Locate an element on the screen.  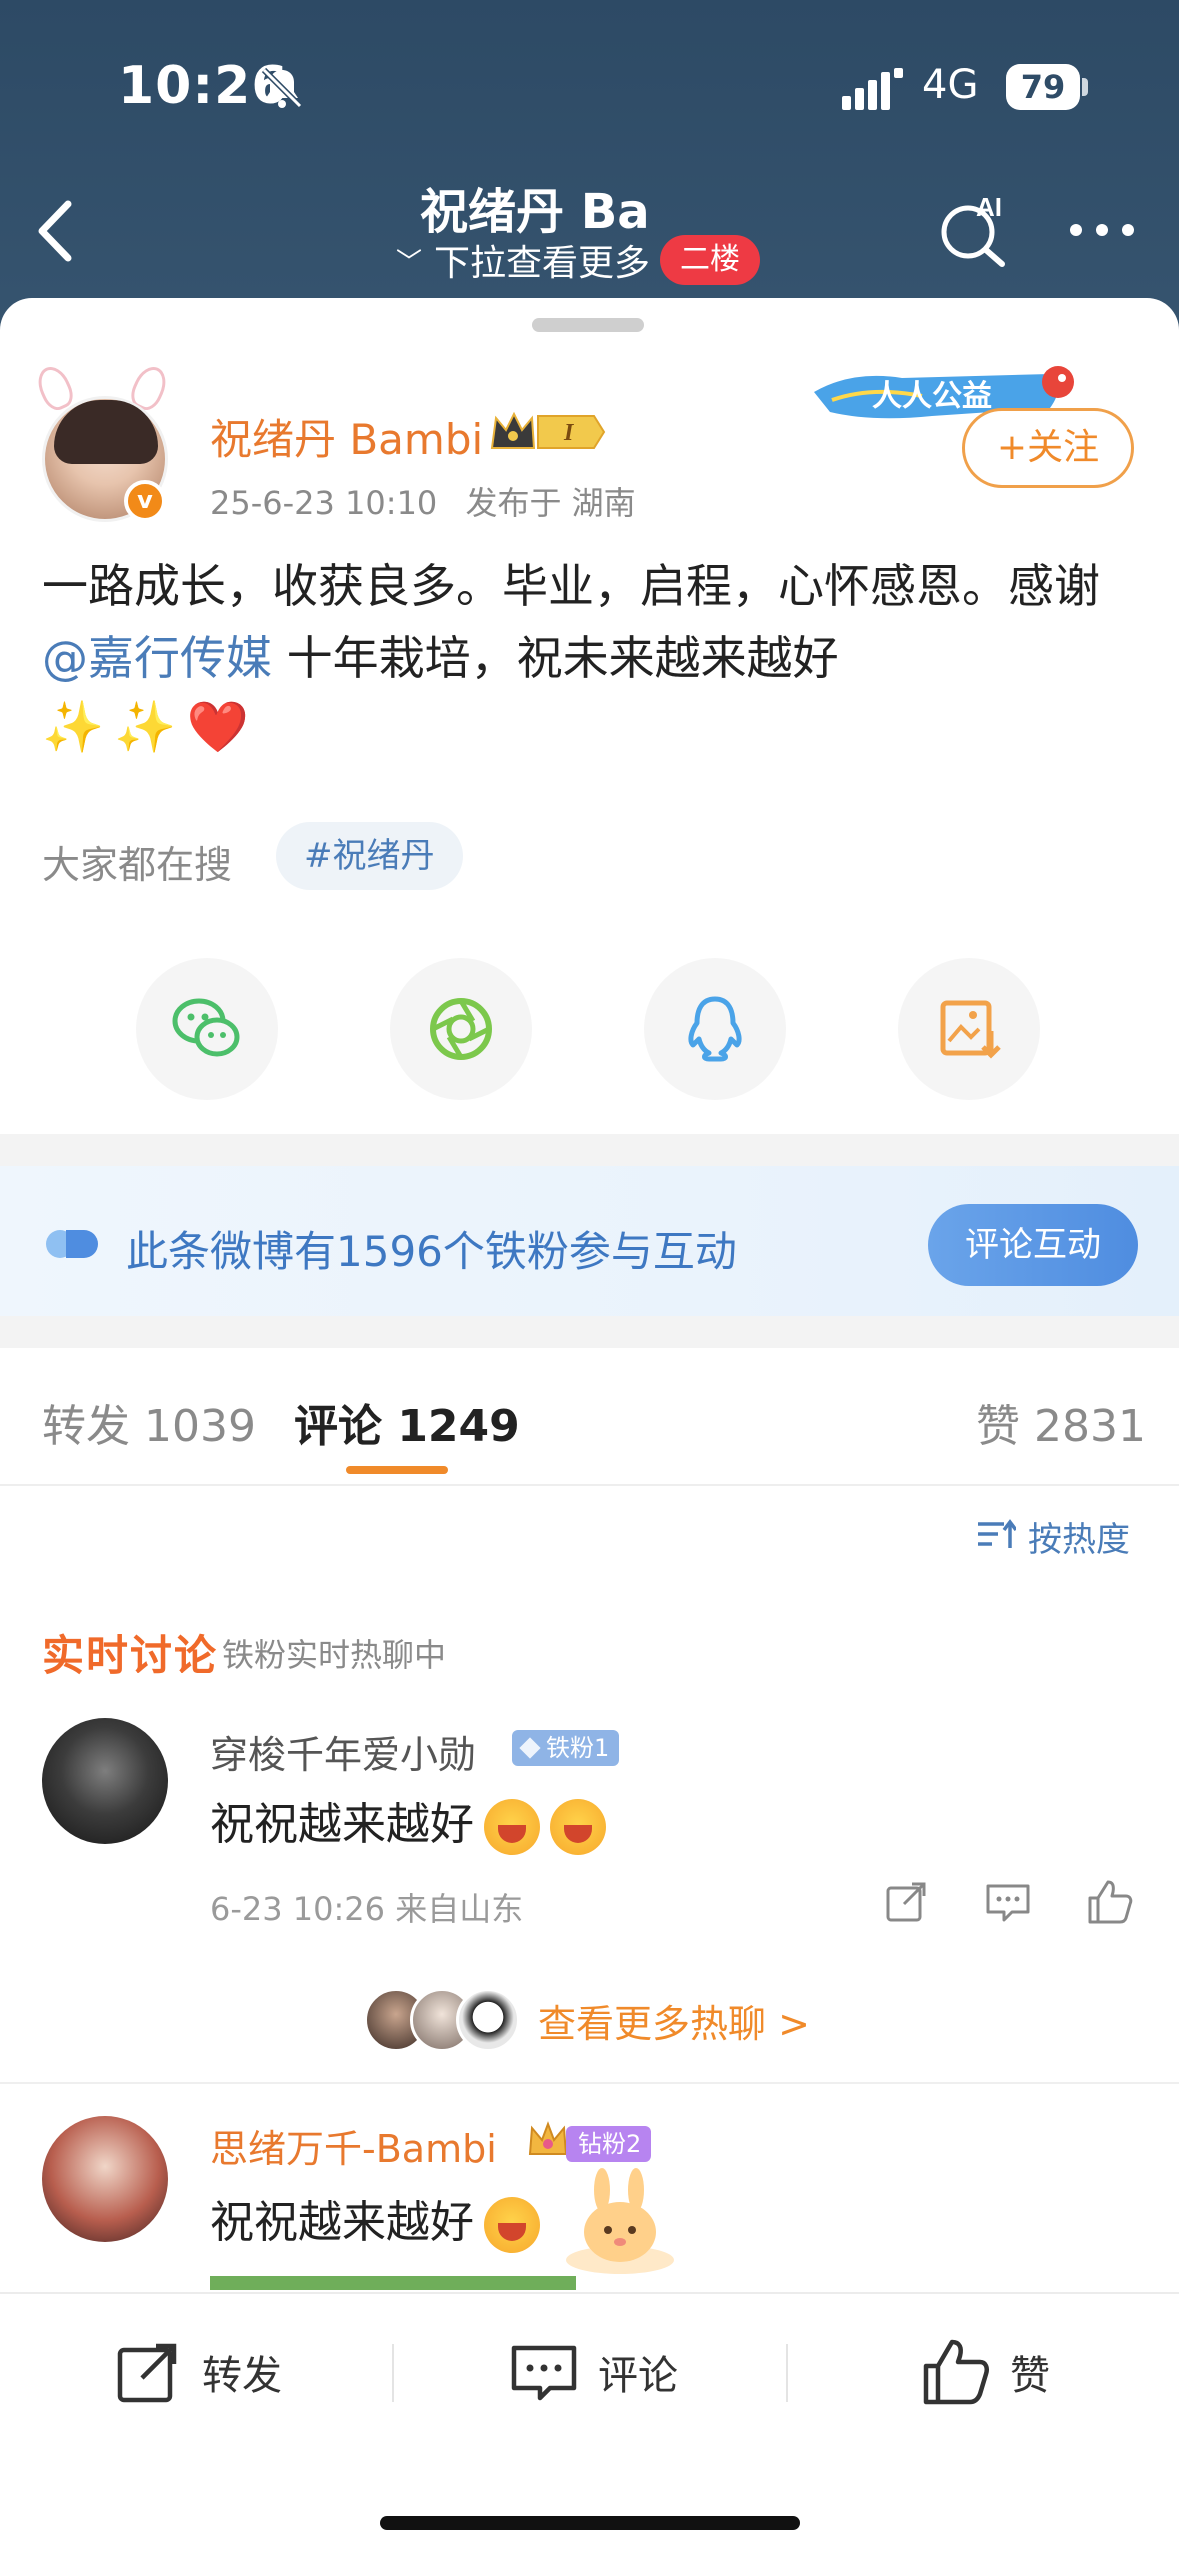
reply-icon is located at coordinates (1008, 1902).